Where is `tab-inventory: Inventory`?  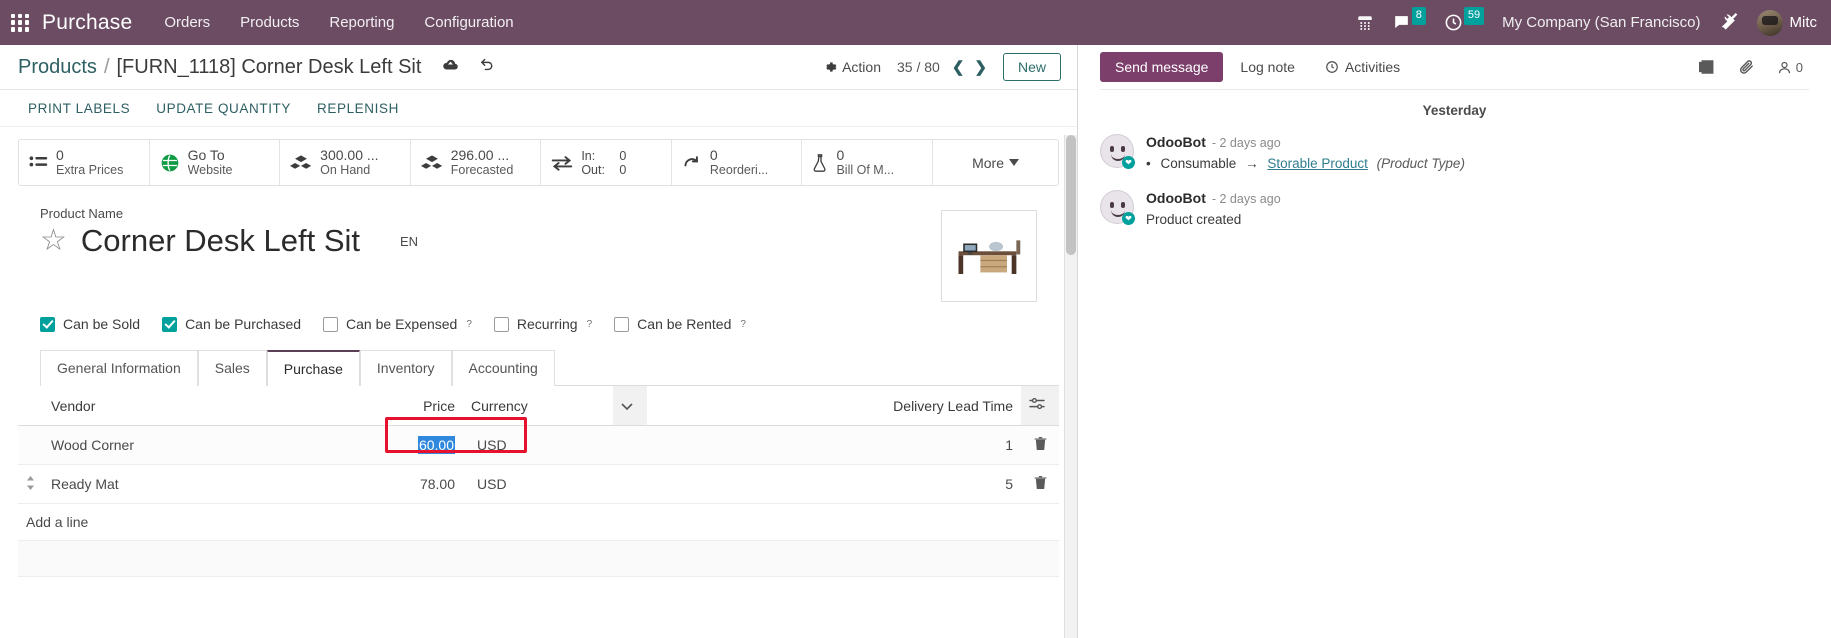 tab-inventory: Inventory is located at coordinates (405, 368).